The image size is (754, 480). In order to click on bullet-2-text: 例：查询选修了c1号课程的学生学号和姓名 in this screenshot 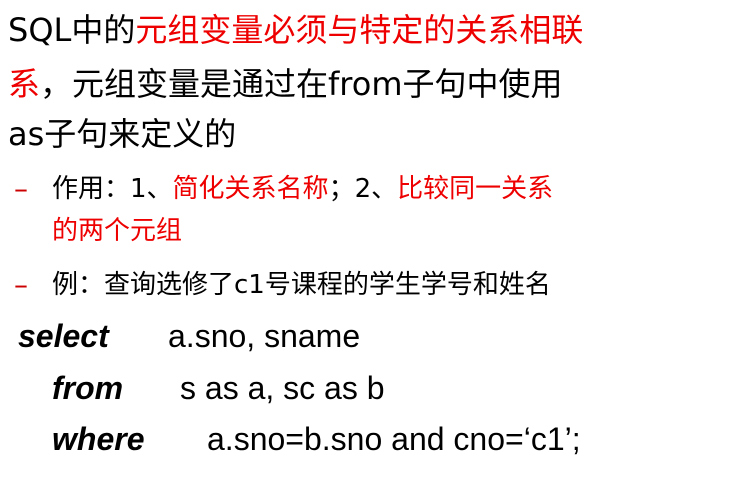, I will do `click(301, 285)`.